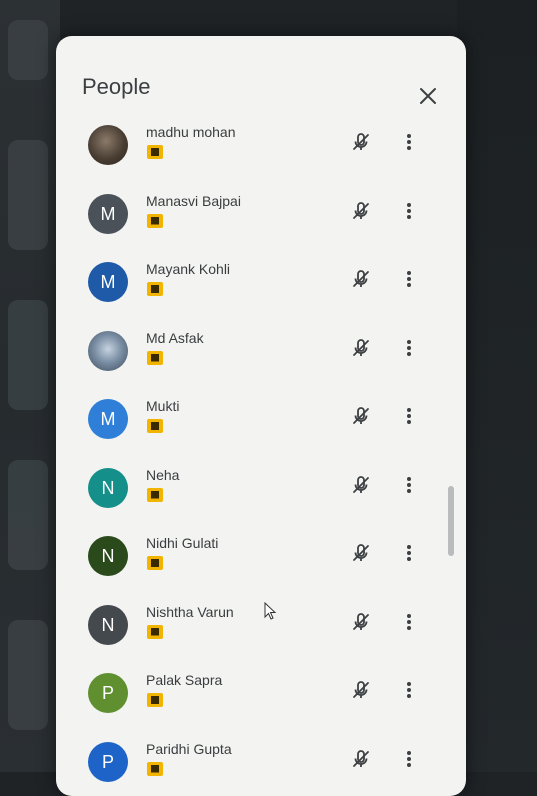  Describe the element at coordinates (252, 215) in the screenshot. I see `participant-row: M Manasvi Bajpai` at that location.